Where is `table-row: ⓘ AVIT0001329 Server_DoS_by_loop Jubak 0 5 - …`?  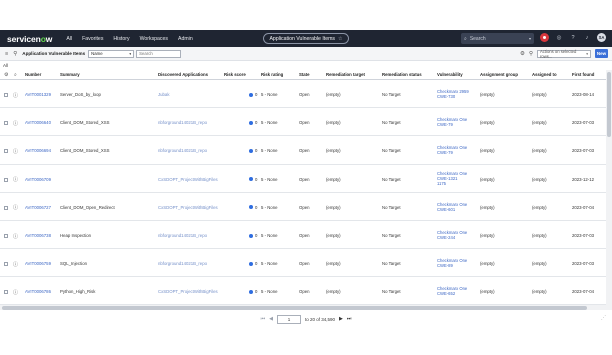 table-row: ⓘ AVIT0001329 Server_DoS_by_loop Jubak 0 5 - … is located at coordinates (303, 94).